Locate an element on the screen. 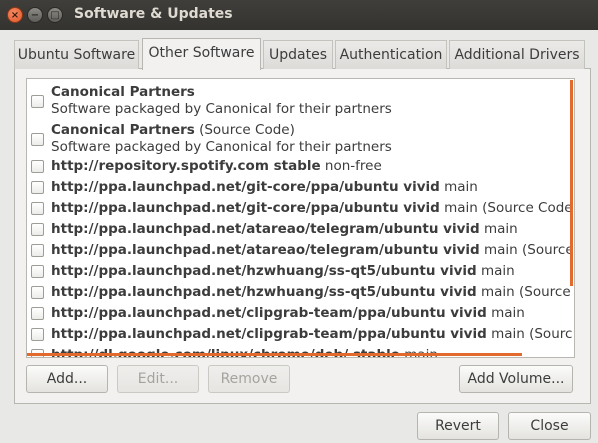  source-component: main (Source Cod is located at coordinates (526, 292).